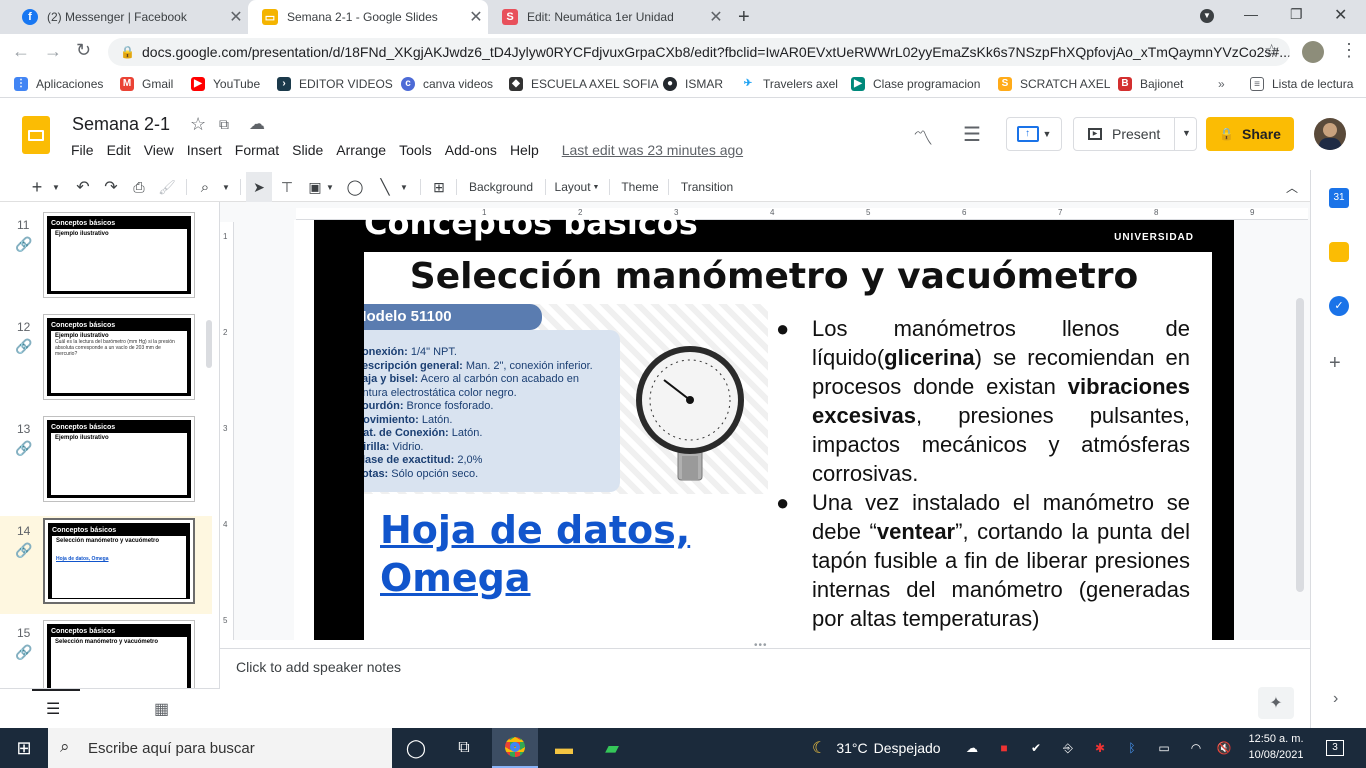 This screenshot has width=1366, height=768. What do you see at coordinates (515, 748) in the screenshot?
I see `chrome-taskbar-icon` at bounding box center [515, 748].